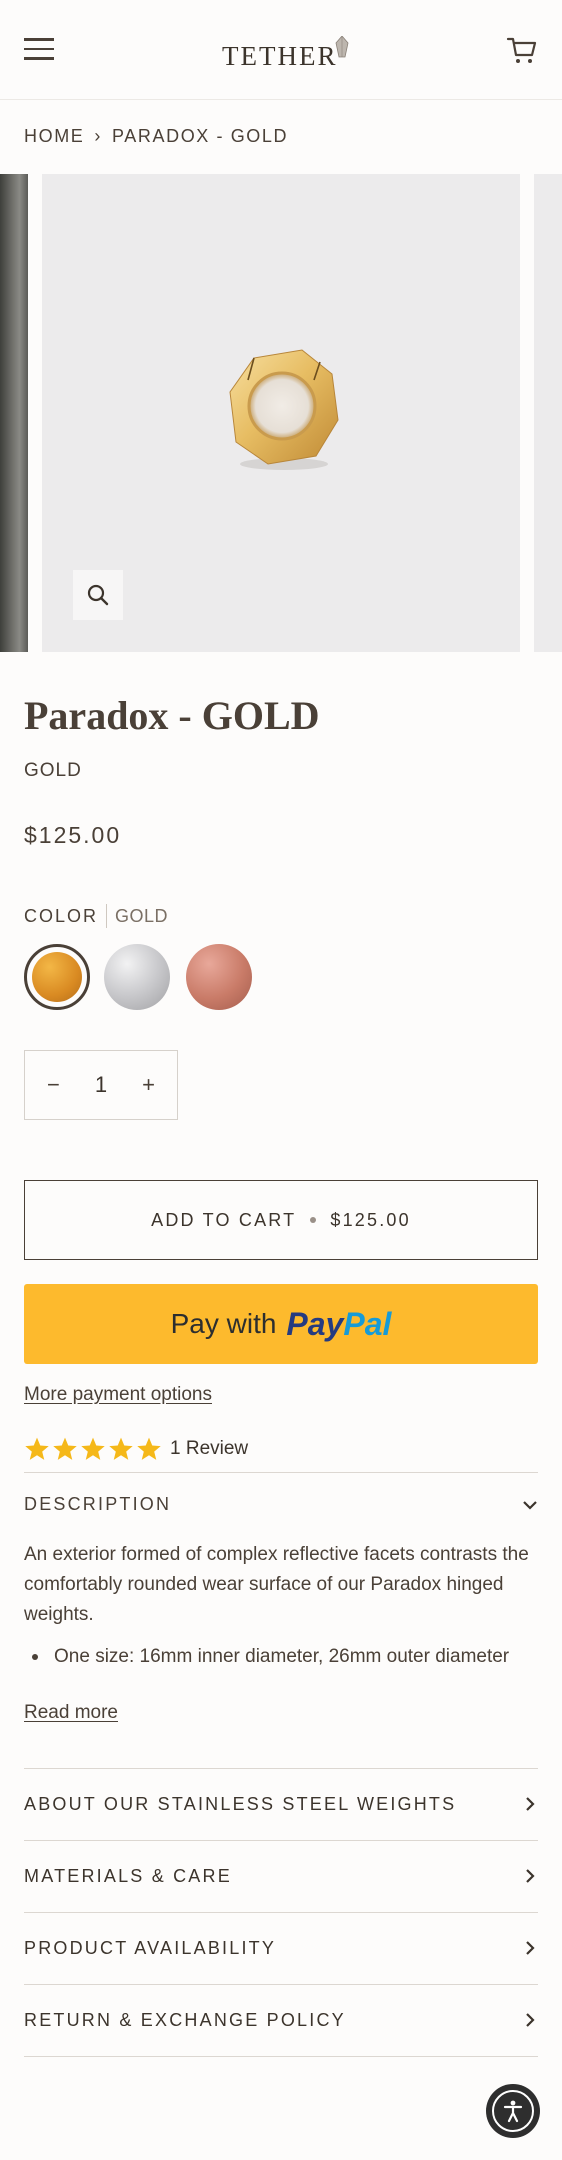 The image size is (562, 2160). I want to click on color-option-label: COLOR GOLD, so click(96, 916).